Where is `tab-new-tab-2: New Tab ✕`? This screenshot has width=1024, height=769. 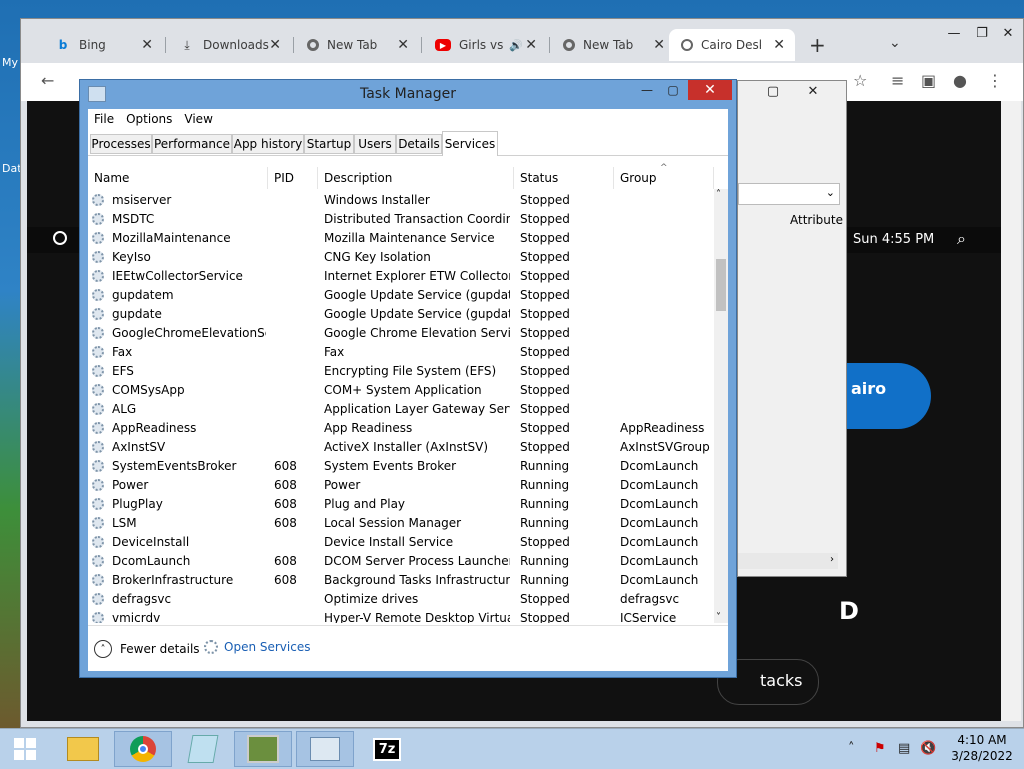
tab-new-tab-2: New Tab ✕ is located at coordinates (613, 45).